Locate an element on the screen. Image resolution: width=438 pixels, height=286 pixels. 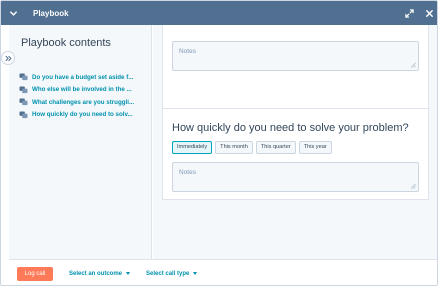
option-this-month: This month is located at coordinates (234, 147).